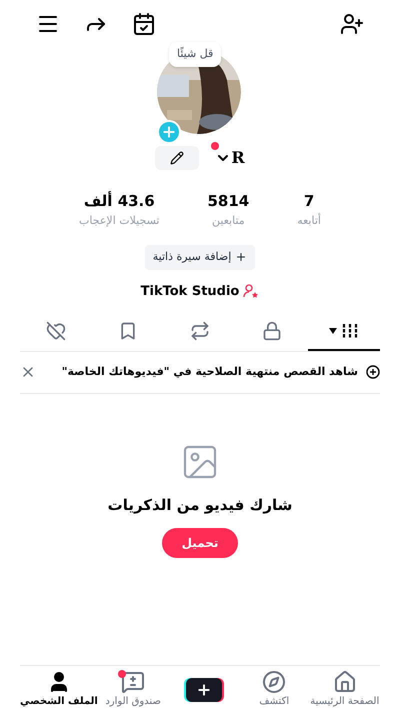 The width and height of the screenshot is (400, 711). Describe the element at coordinates (209, 372) in the screenshot. I see `banner-text: شاهد القصص منتهية الصلاحية في "فيديوهاتك الخاصة"` at that location.